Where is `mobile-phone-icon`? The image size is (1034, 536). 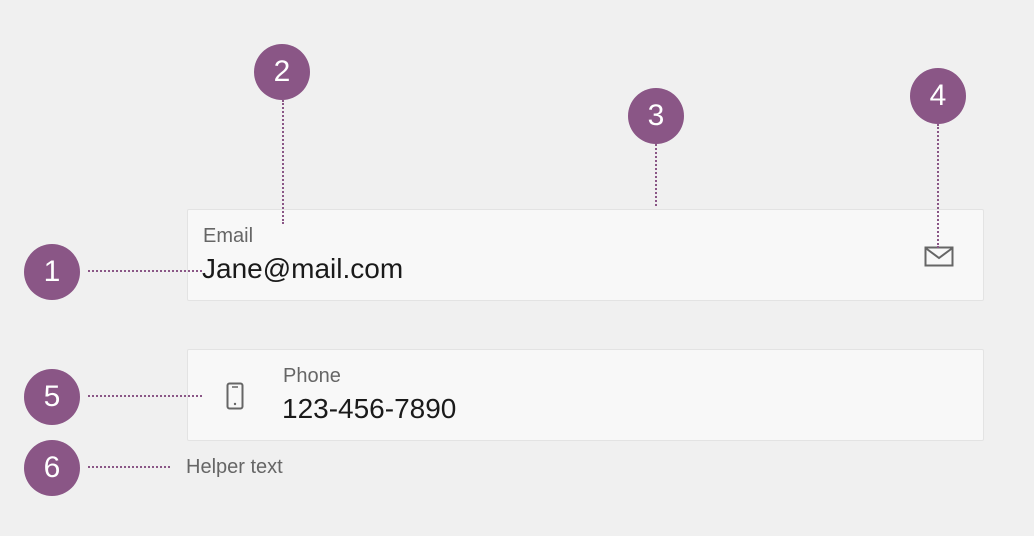 mobile-phone-icon is located at coordinates (235, 396).